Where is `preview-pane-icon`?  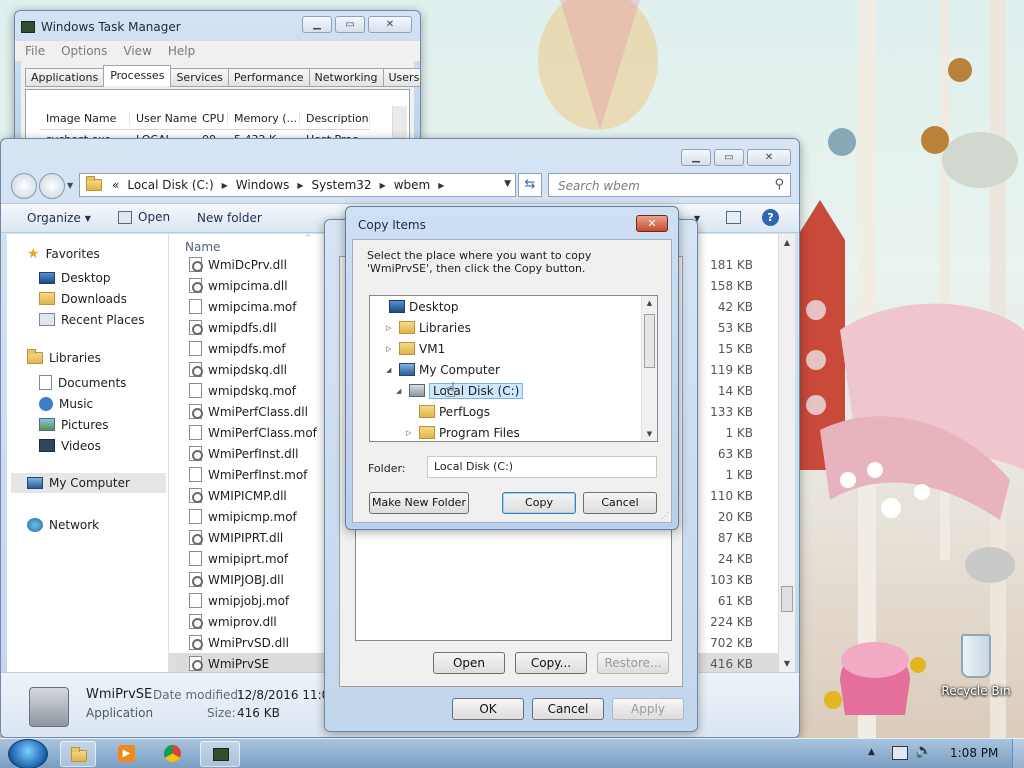
preview-pane-icon is located at coordinates (733, 217).